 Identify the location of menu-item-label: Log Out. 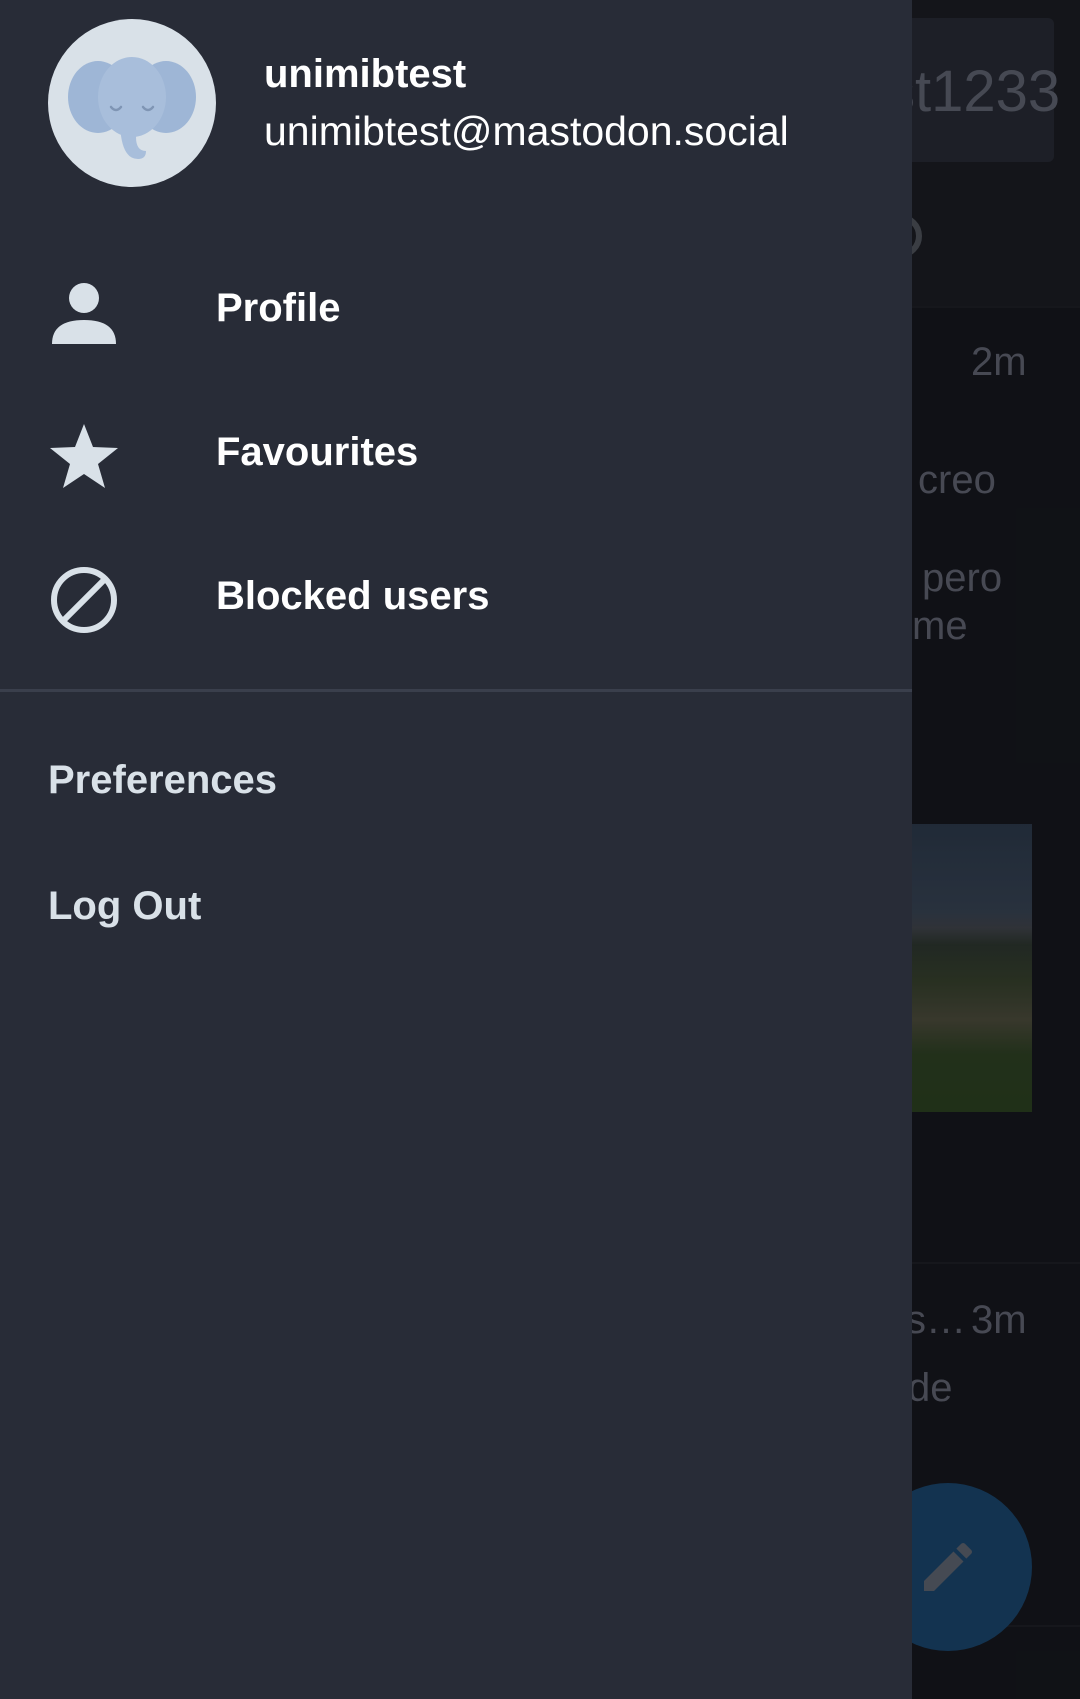
(125, 906).